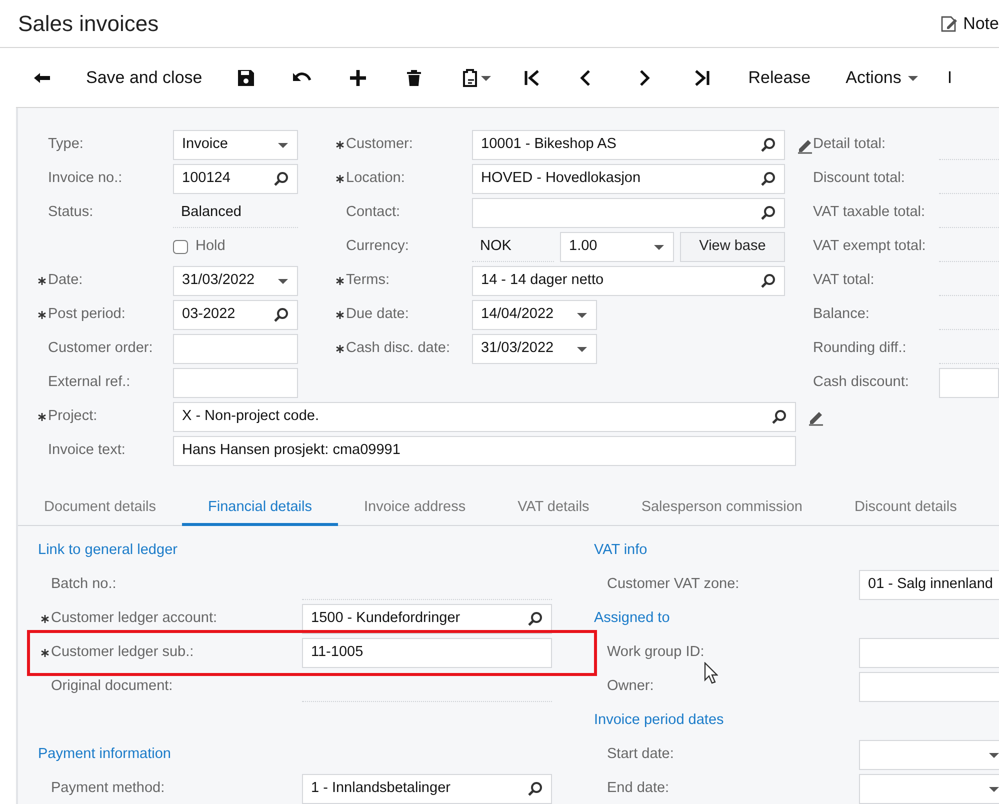 This screenshot has width=999, height=804. Describe the element at coordinates (73, 416) in the screenshot. I see `field-label: Project:` at that location.